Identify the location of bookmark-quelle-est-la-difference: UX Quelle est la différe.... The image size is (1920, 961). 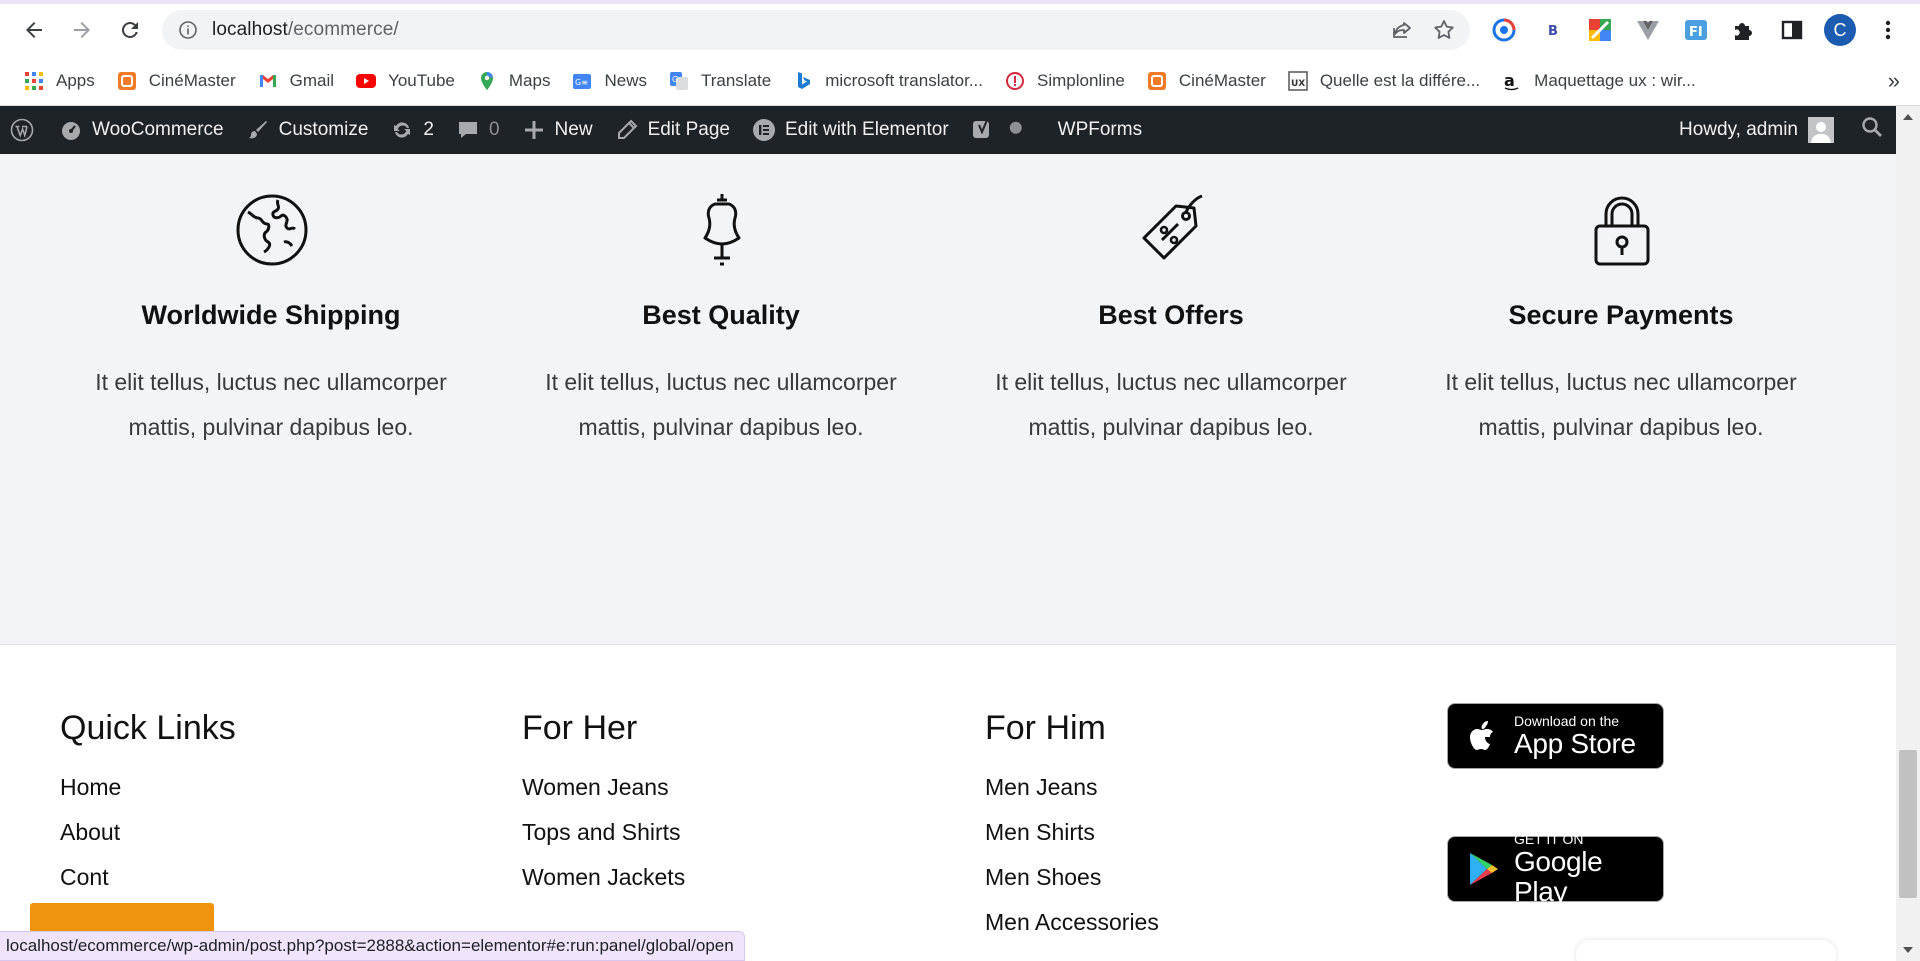
(1384, 81).